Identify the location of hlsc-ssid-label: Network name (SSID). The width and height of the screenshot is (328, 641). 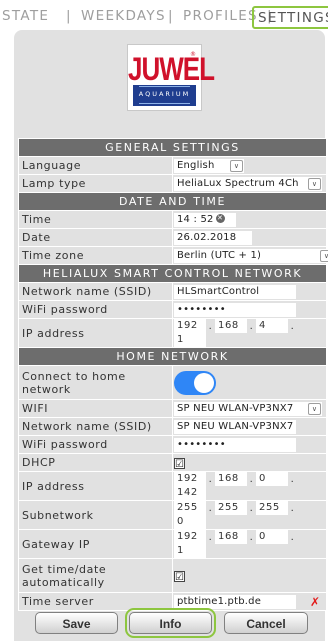
(95, 291).